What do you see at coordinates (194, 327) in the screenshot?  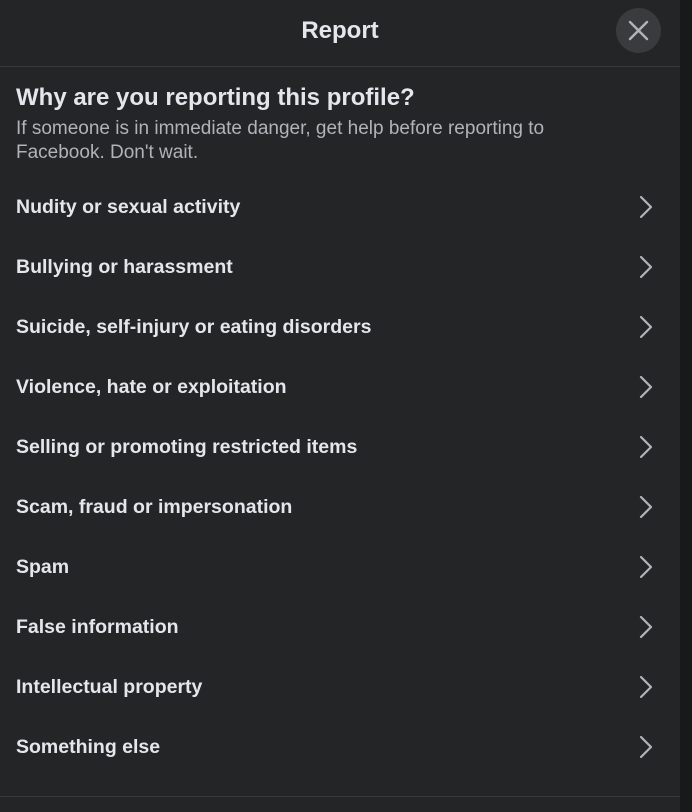 I see `option-label: Suicide, self-injury or eating disorders` at bounding box center [194, 327].